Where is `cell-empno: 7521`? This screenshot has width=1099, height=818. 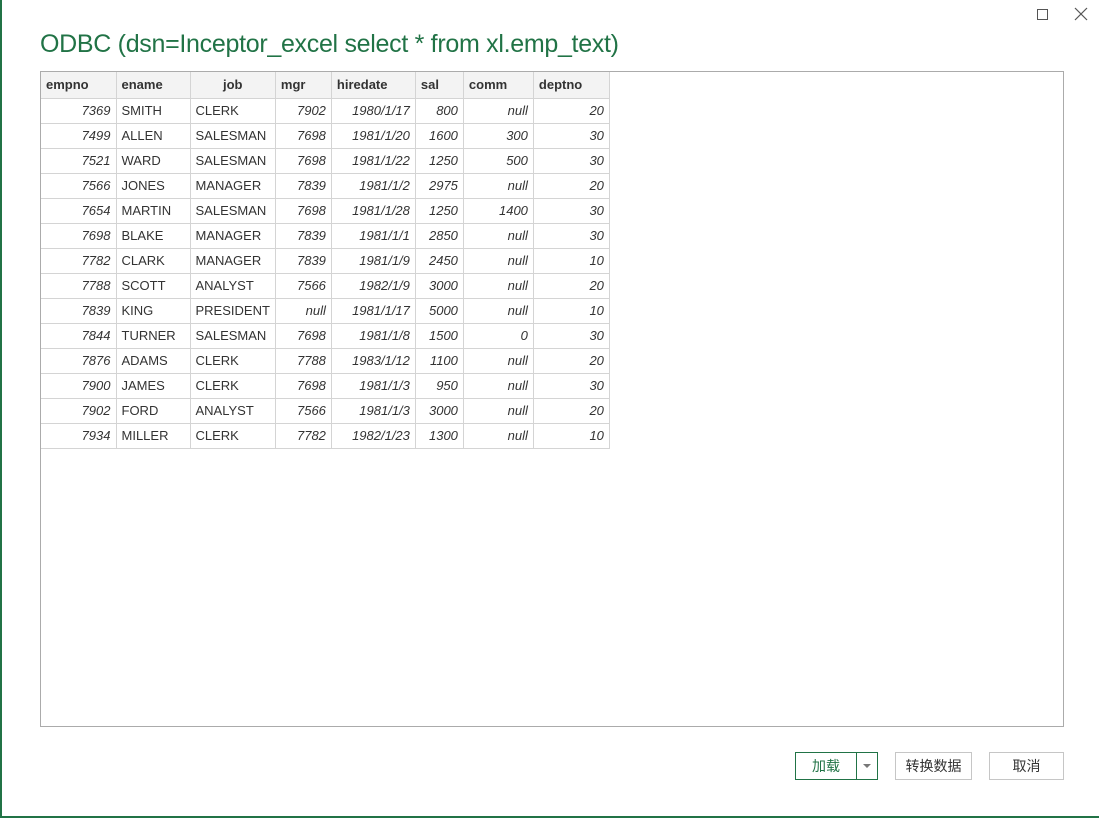 cell-empno: 7521 is located at coordinates (79, 160).